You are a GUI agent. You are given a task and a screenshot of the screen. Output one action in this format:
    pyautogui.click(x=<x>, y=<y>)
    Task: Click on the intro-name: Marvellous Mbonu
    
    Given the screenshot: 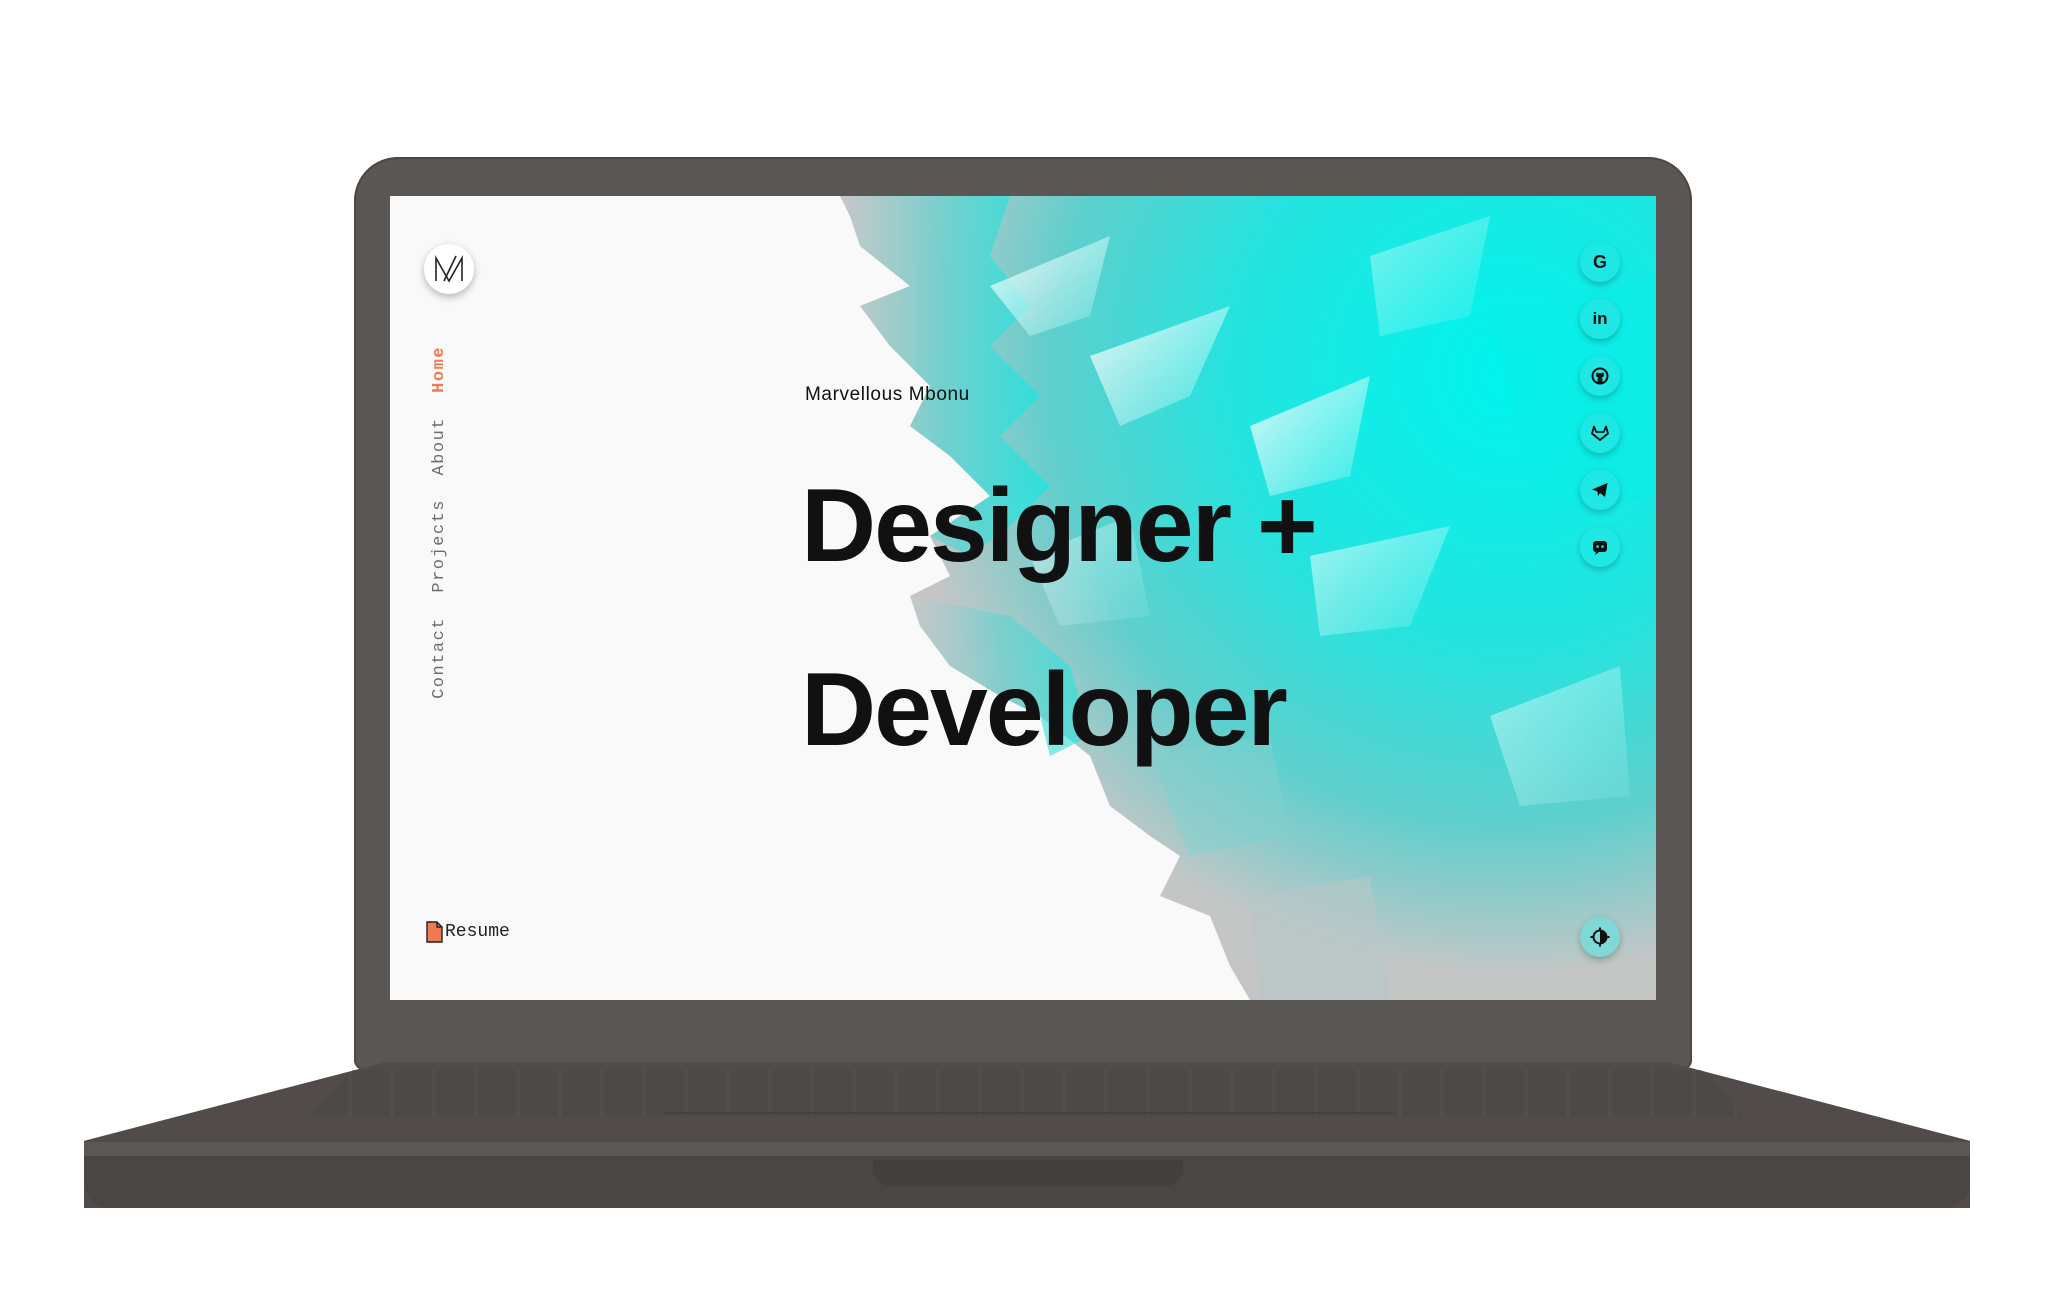 What is the action you would take?
    pyautogui.click(x=887, y=394)
    